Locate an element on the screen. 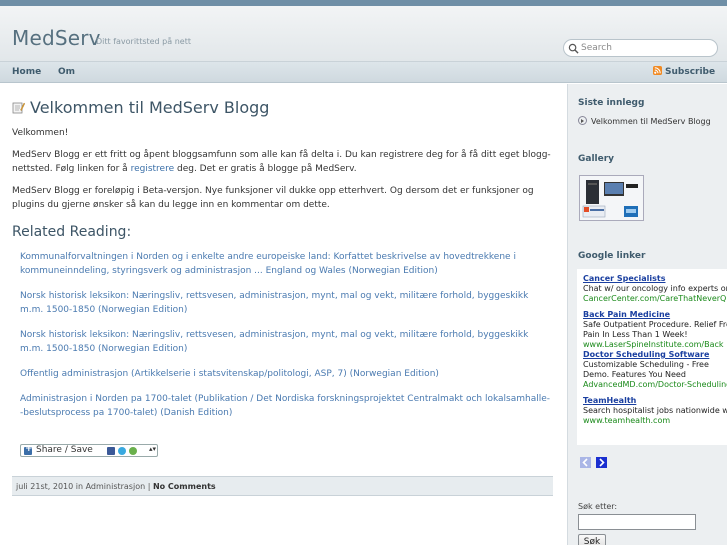 This screenshot has height=545, width=727. ad-title: Cancer Specialists is located at coordinates (652, 279).